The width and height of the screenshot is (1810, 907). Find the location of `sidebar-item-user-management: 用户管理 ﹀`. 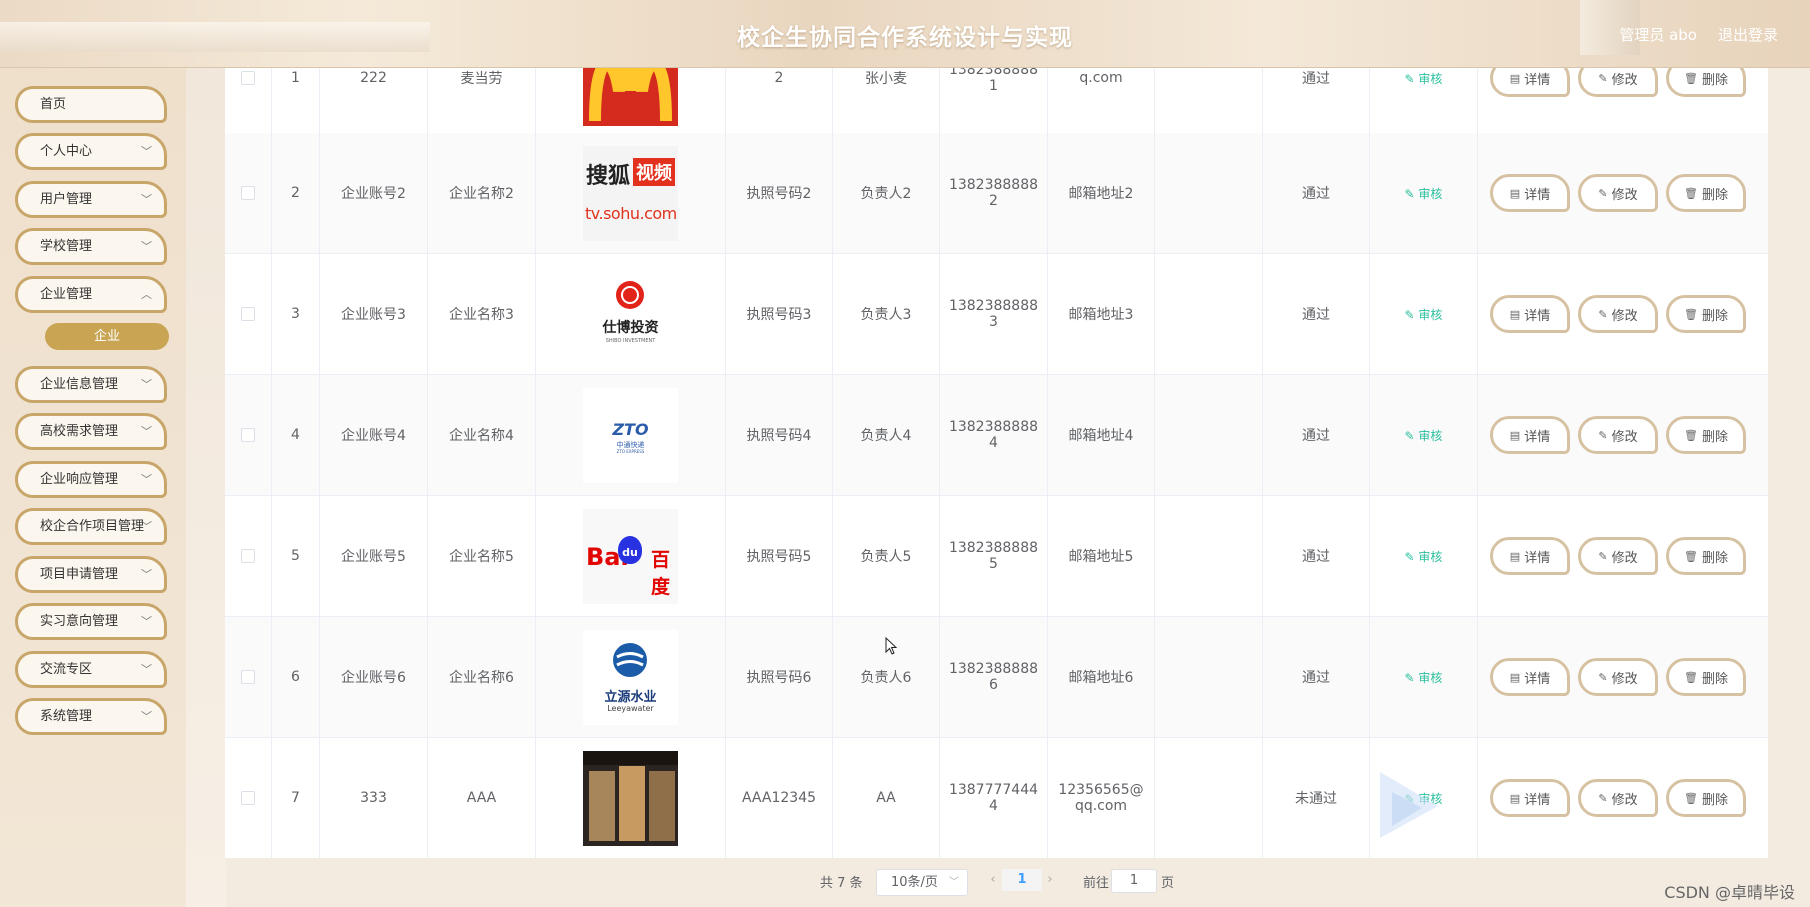

sidebar-item-user-management: 用户管理 ﹀ is located at coordinates (91, 199).